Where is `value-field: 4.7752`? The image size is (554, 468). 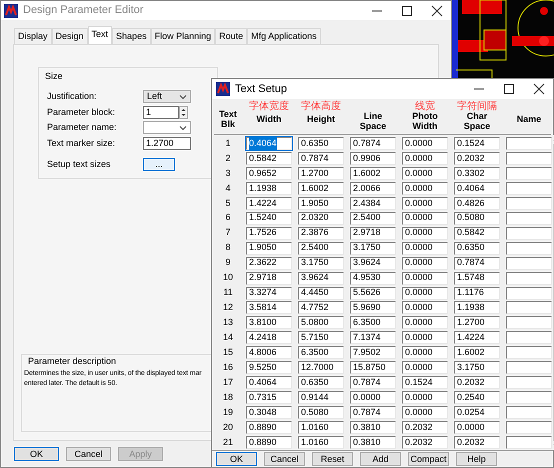 value-field: 4.7752 is located at coordinates (321, 307).